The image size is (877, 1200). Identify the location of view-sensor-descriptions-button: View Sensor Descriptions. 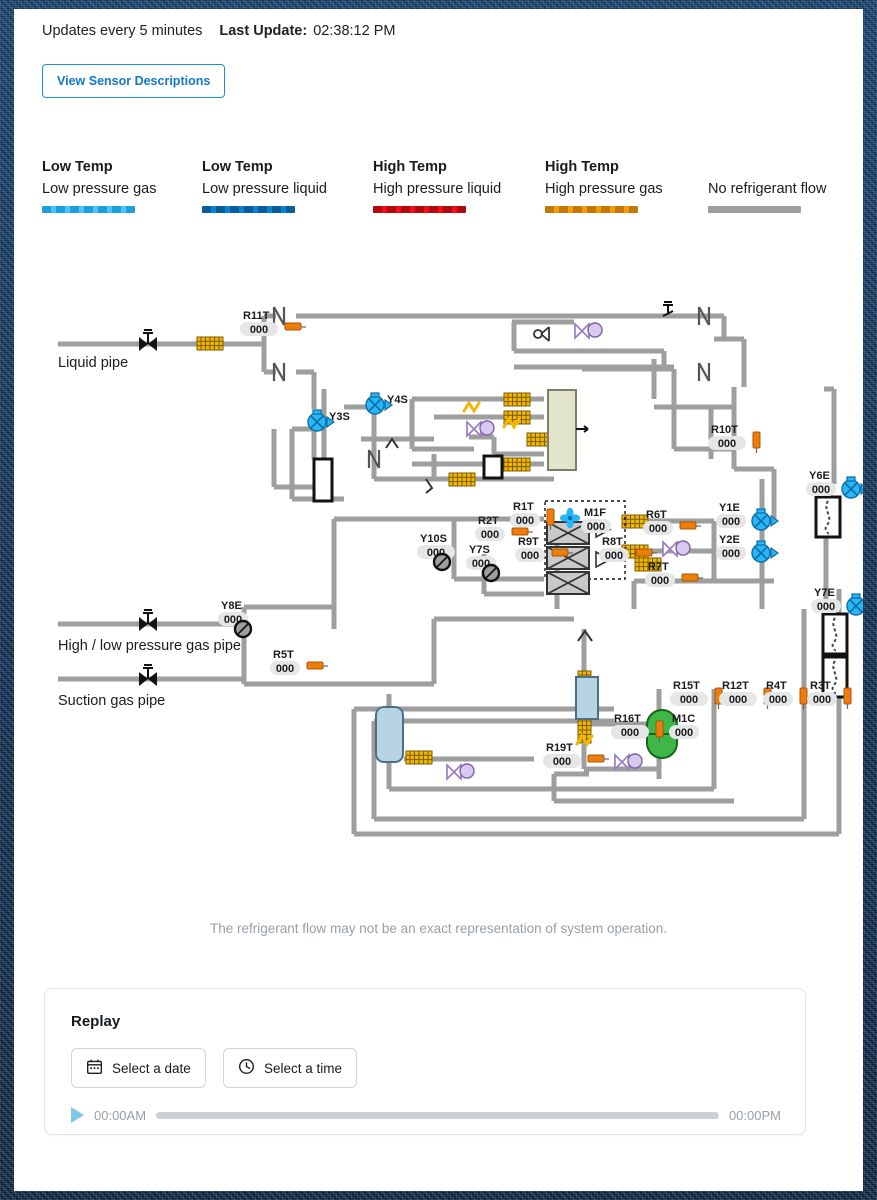
(134, 81).